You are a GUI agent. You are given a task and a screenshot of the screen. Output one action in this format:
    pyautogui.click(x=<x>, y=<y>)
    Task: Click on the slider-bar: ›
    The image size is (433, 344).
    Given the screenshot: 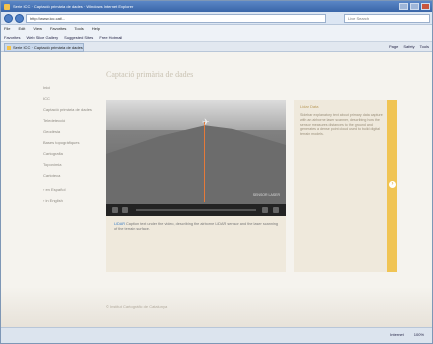 What is the action you would take?
    pyautogui.click(x=392, y=186)
    